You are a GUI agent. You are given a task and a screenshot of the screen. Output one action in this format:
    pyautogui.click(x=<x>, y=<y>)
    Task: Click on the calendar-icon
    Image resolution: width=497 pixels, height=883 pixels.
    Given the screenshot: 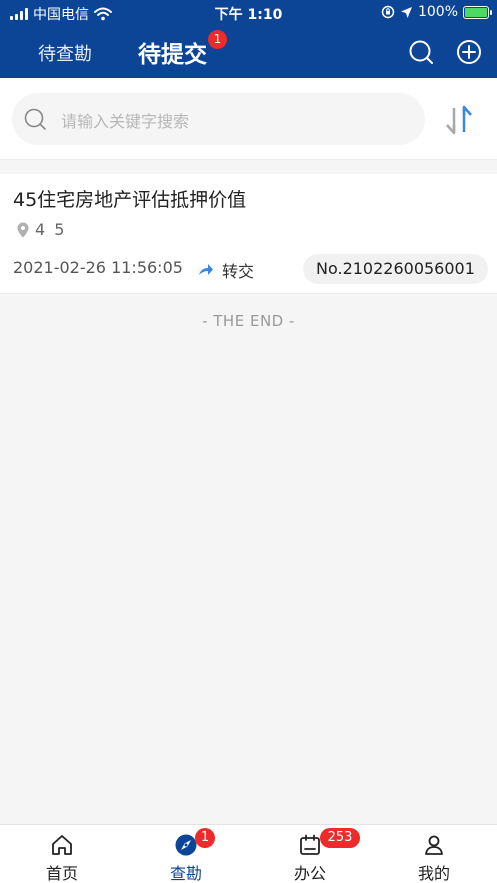 What is the action you would take?
    pyautogui.click(x=310, y=844)
    